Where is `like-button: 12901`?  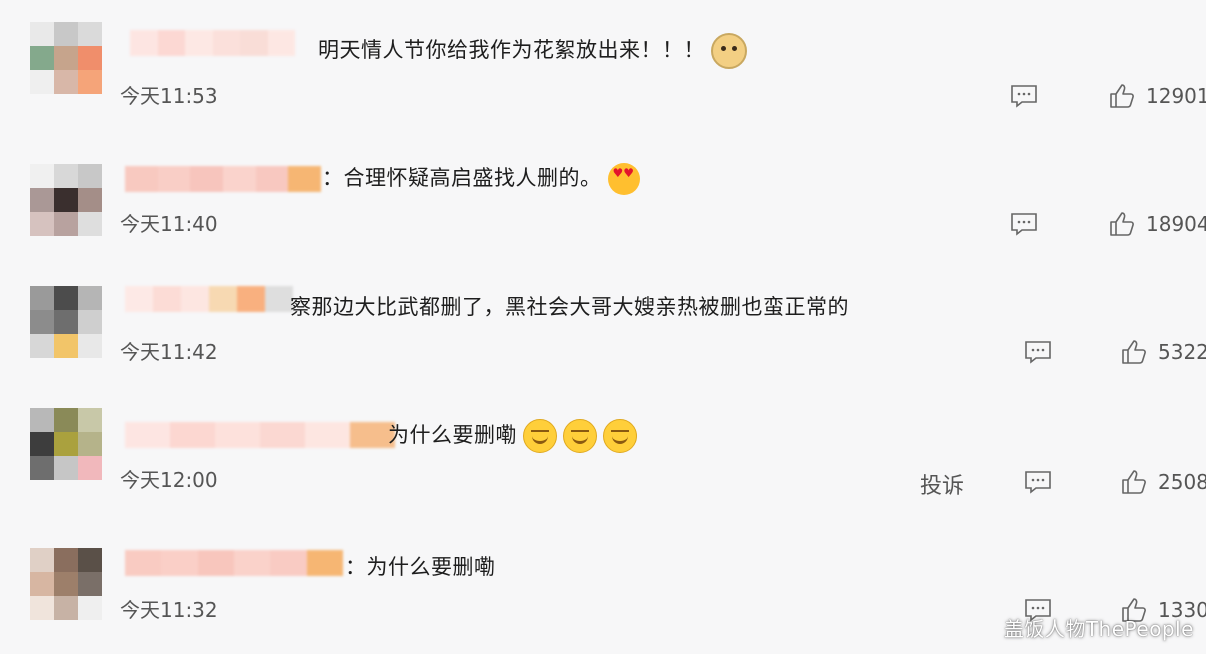 like-button: 12901 is located at coordinates (1157, 96).